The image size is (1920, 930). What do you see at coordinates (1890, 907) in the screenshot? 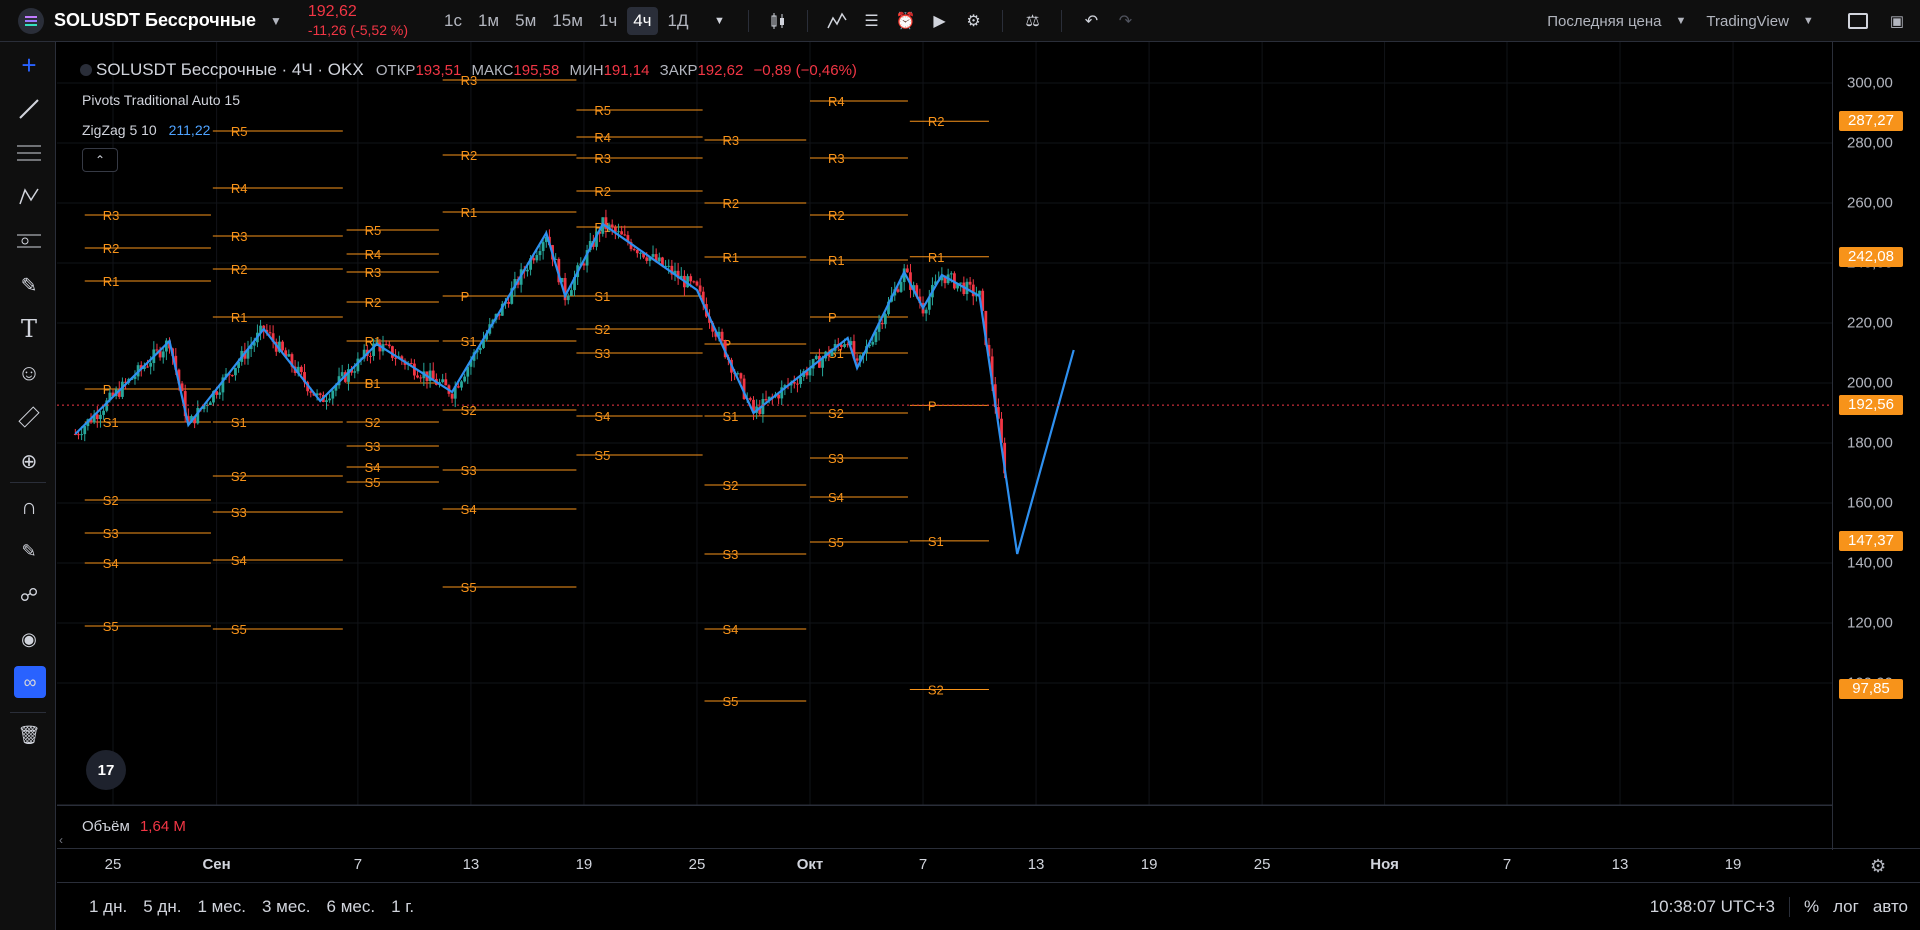
I see `auto-toggle: авто` at bounding box center [1890, 907].